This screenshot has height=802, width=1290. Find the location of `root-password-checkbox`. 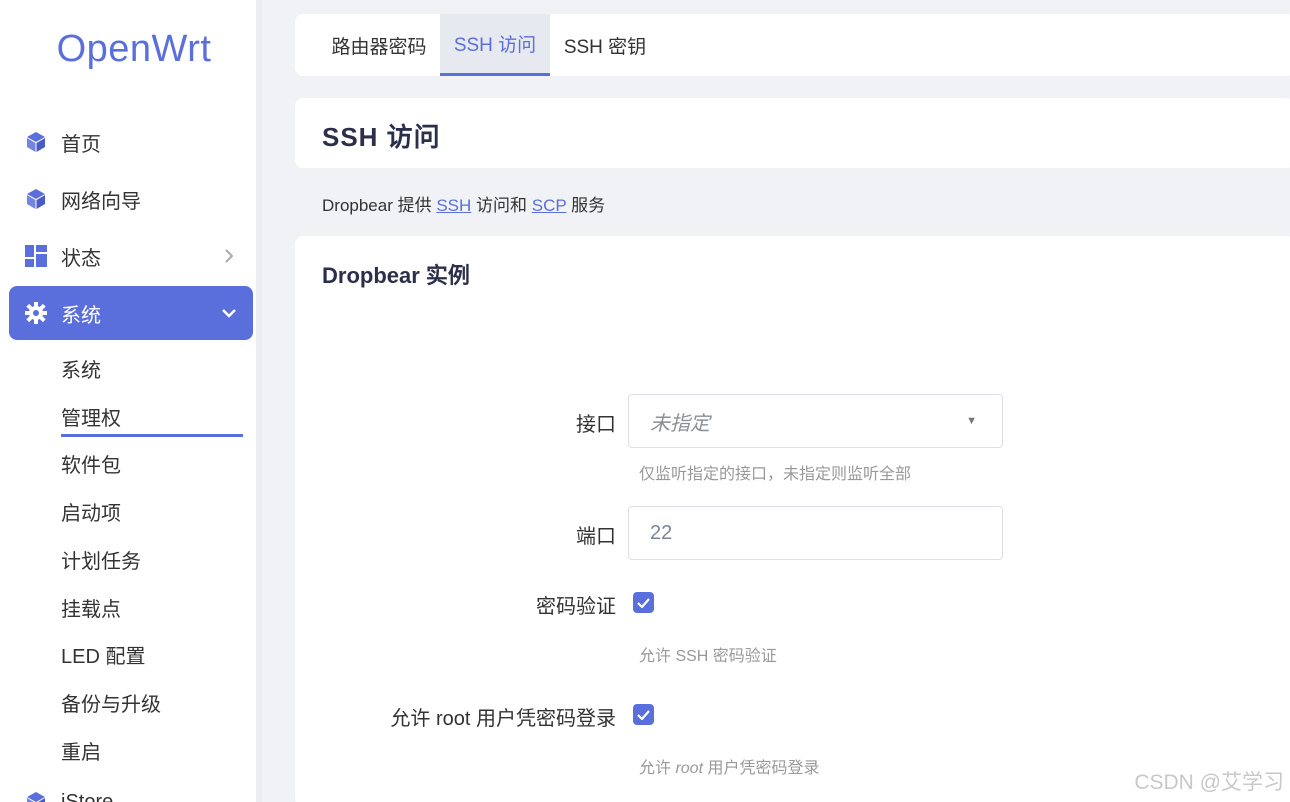

root-password-checkbox is located at coordinates (643, 714).